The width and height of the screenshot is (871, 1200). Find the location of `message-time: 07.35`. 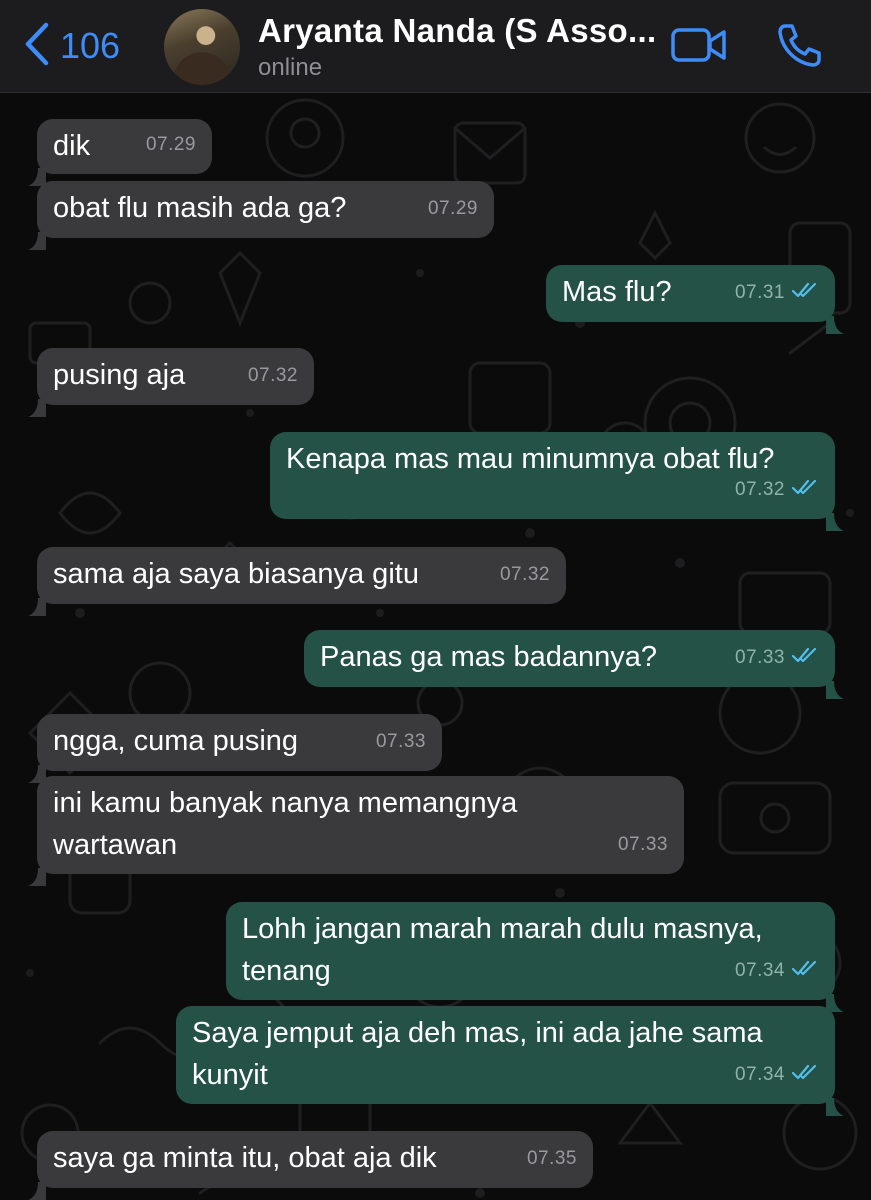

message-time: 07.35 is located at coordinates (551, 1158).